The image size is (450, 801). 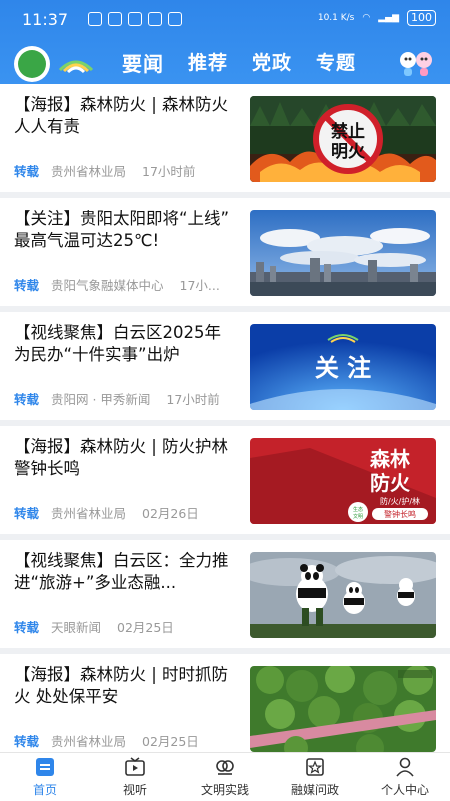 I want to click on news-title: 【视线聚焦】白云区2025年为民办“十件实事”出炉, so click(x=125, y=344).